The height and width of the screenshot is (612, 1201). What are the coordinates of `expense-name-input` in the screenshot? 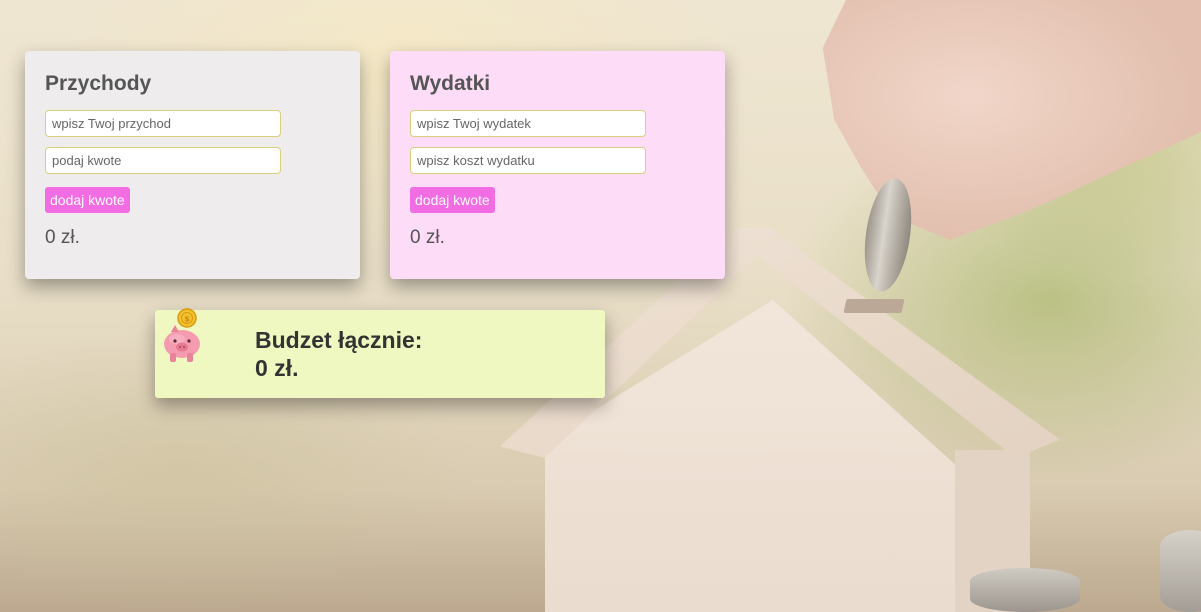 It's located at (528, 123).